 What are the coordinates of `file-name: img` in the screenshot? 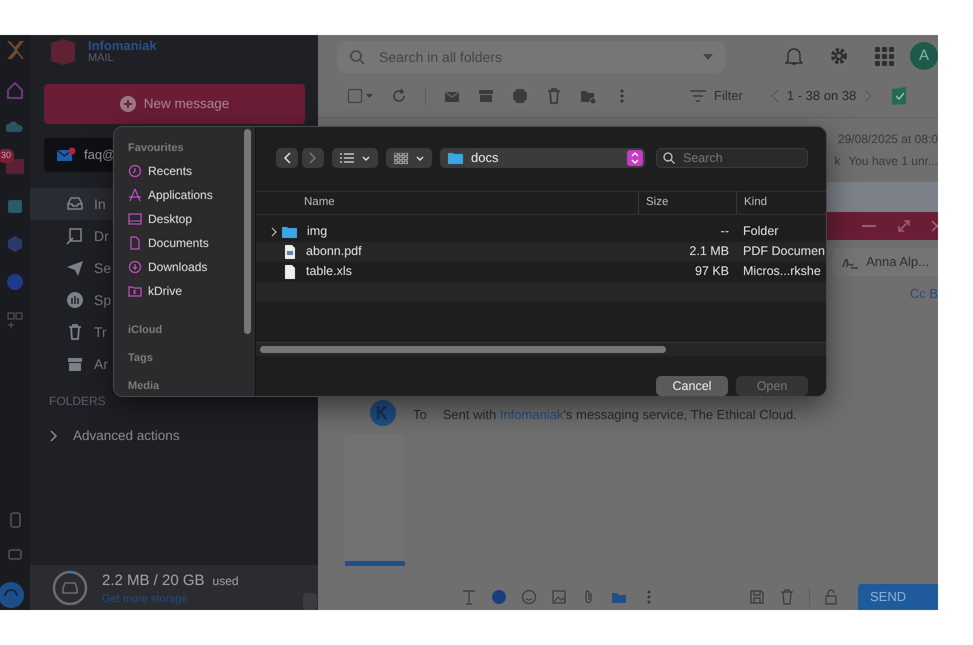 It's located at (317, 231).